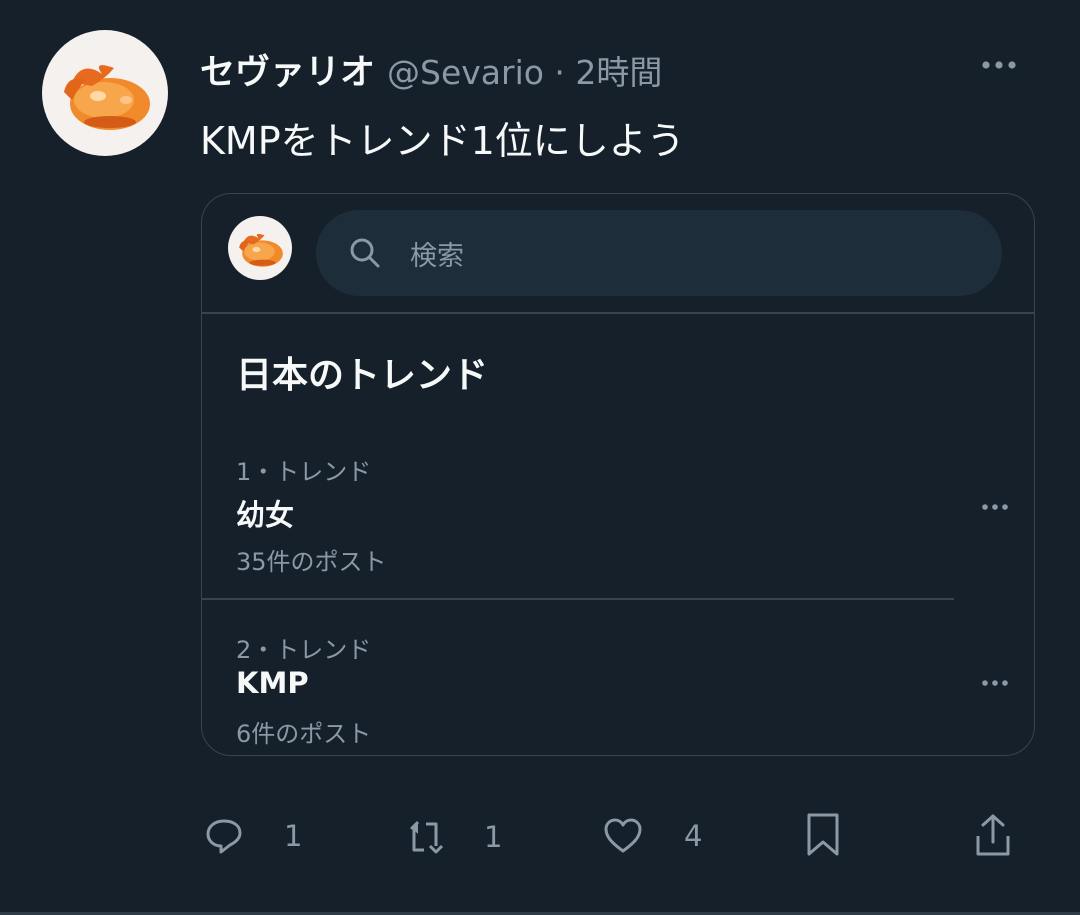 This screenshot has height=915, width=1080. Describe the element at coordinates (524, 70) in the screenshot. I see `handle-and-time: @Sevario · 2時間` at that location.